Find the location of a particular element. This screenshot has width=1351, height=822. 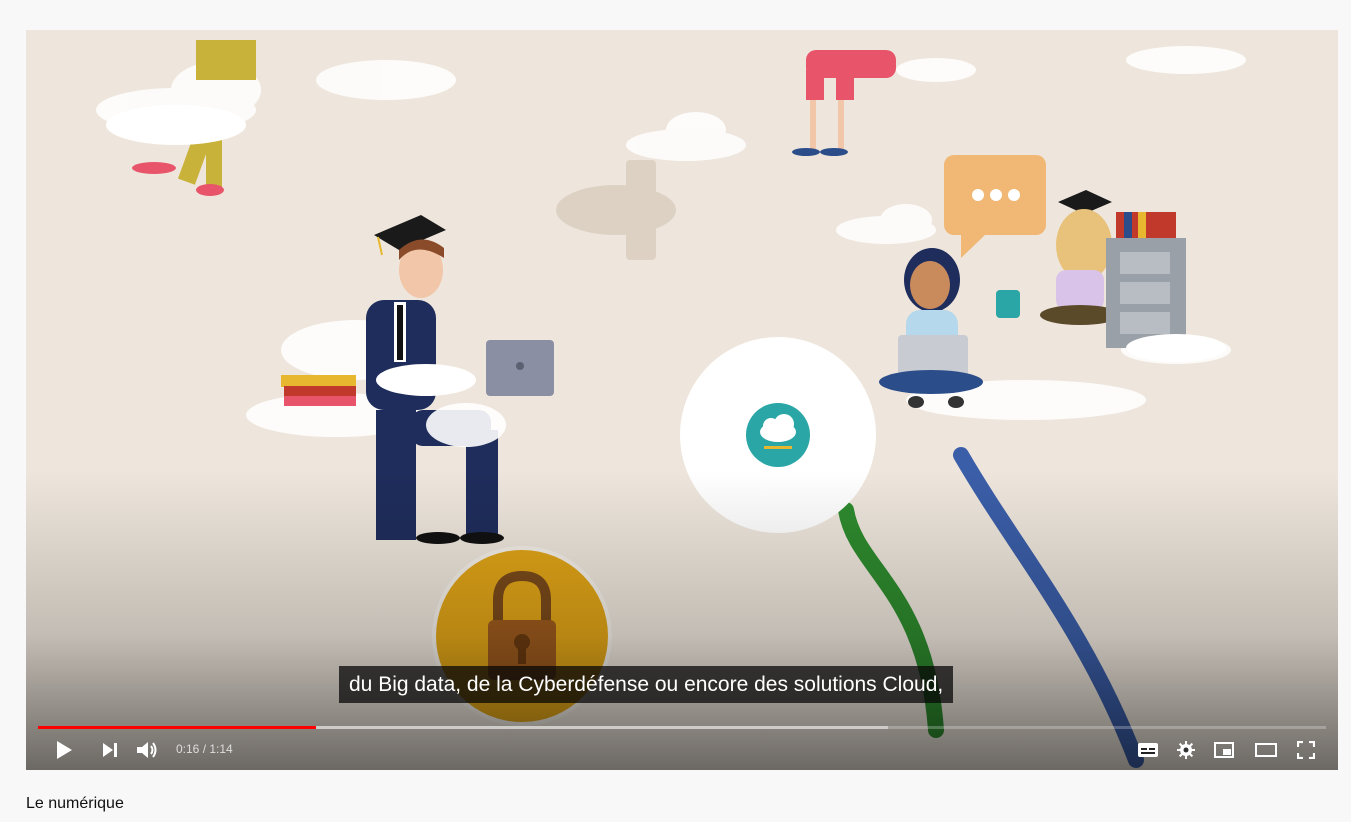

subtitles-button is located at coordinates (1148, 750).